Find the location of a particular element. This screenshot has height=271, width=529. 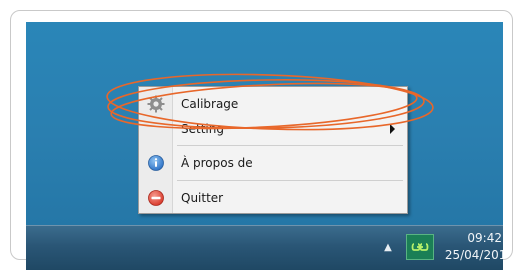

menu-item-label: Setting is located at coordinates (202, 129).